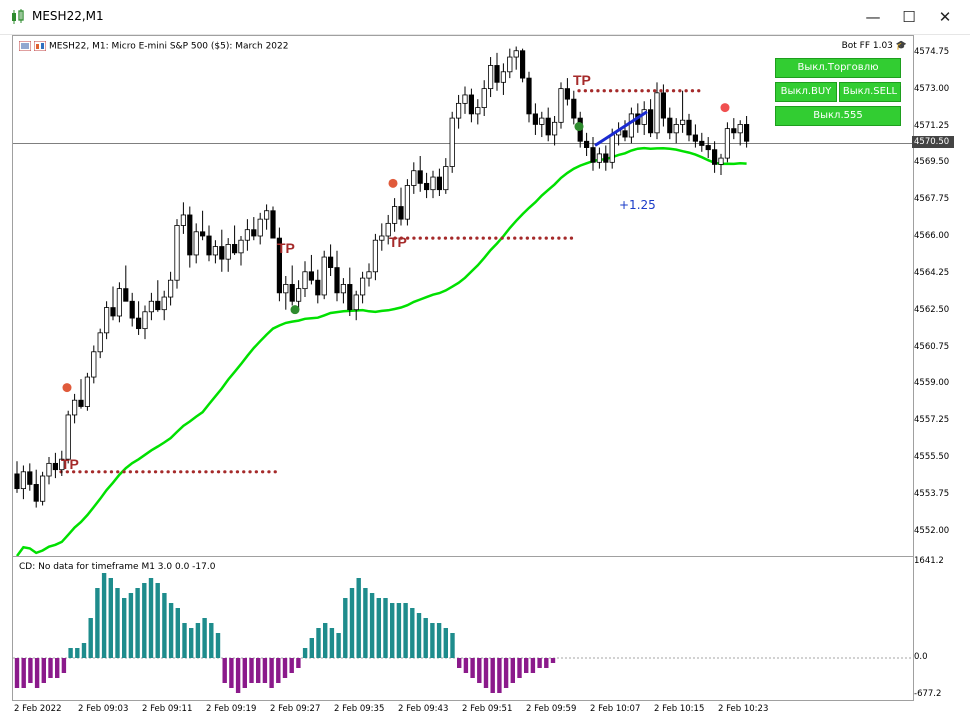 The image size is (970, 726). I want to click on trade-off-button: Выкл.Торговлю, so click(838, 68).